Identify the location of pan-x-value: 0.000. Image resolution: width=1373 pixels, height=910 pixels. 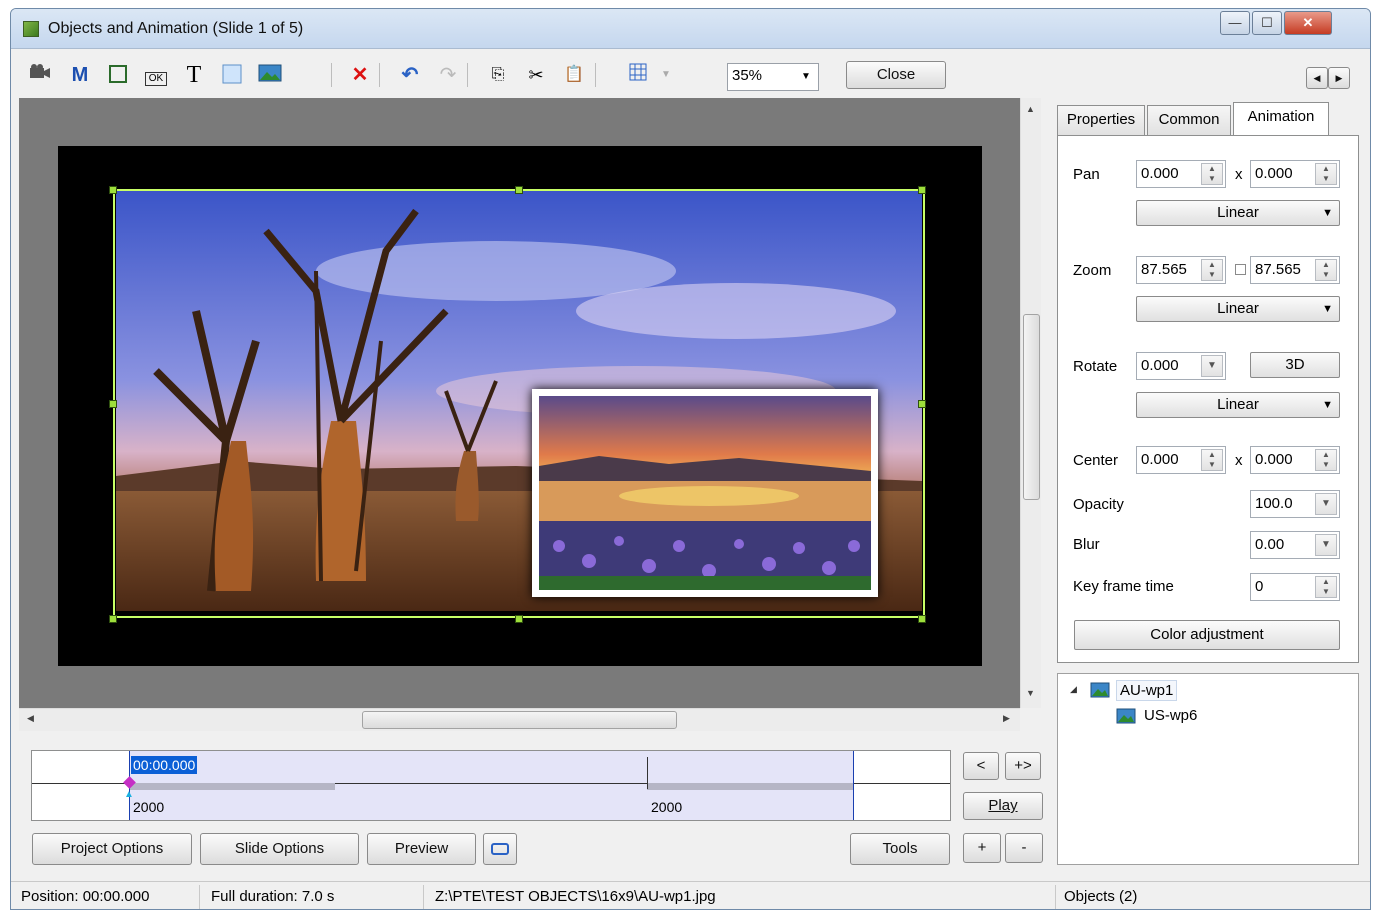
(1160, 173).